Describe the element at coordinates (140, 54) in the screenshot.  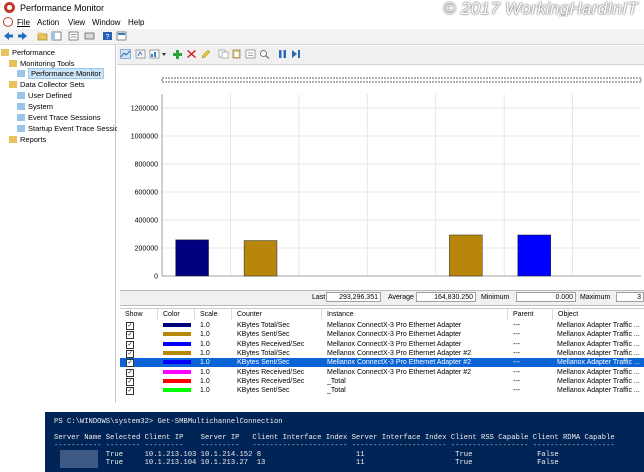
I see `view-log-data-icon` at that location.